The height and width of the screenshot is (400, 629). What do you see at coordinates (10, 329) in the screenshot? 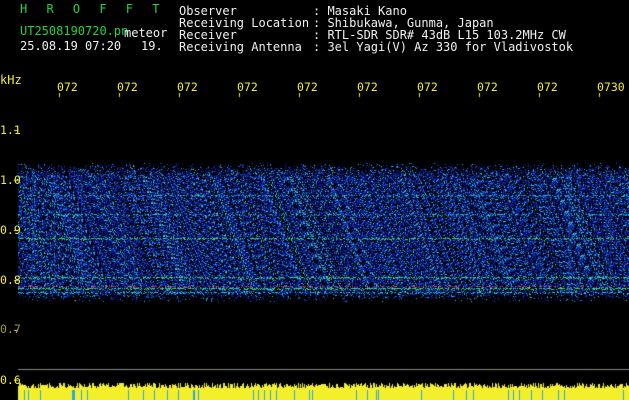
I see `y-tick: 0.7` at bounding box center [10, 329].